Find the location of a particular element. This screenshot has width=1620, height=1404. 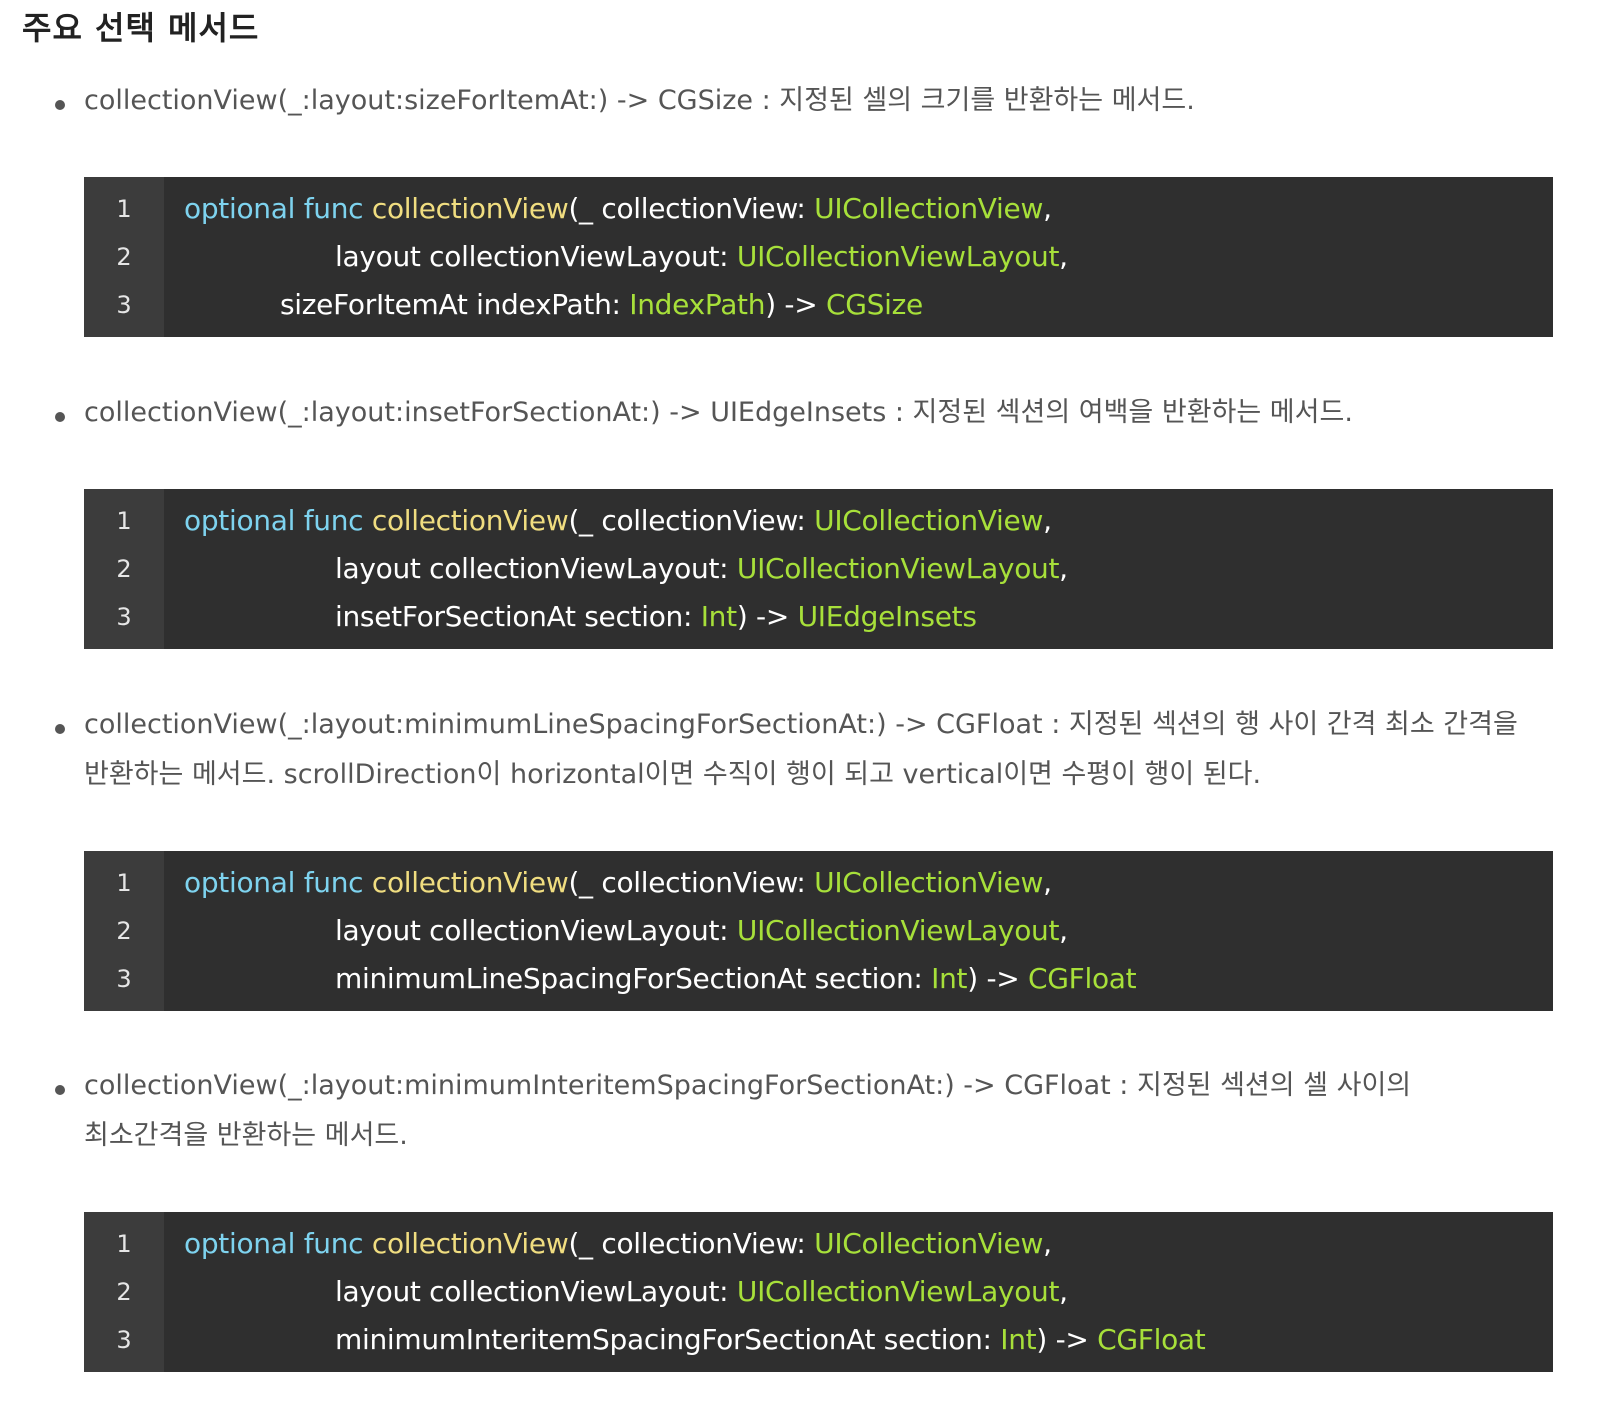

type-name: IndexPath is located at coordinates (697, 304).